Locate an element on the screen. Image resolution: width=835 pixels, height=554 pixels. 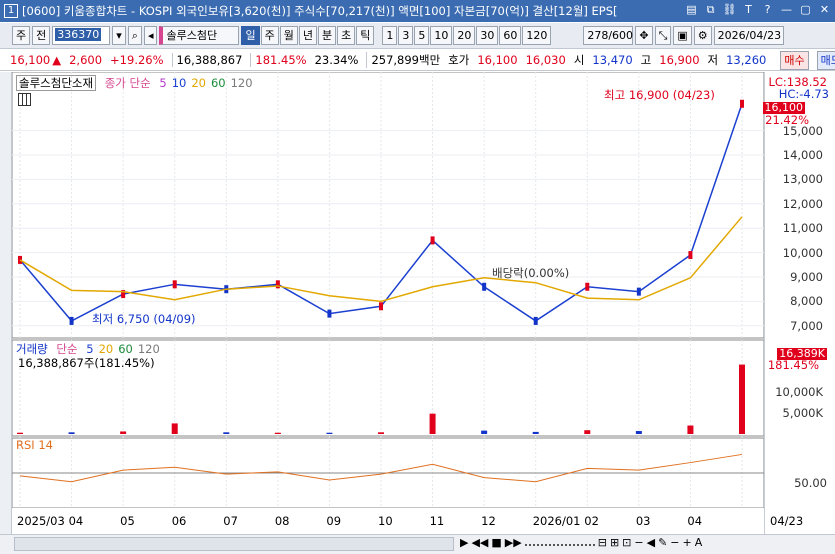
rsi-legend: RSI 14 is located at coordinates (34, 445).